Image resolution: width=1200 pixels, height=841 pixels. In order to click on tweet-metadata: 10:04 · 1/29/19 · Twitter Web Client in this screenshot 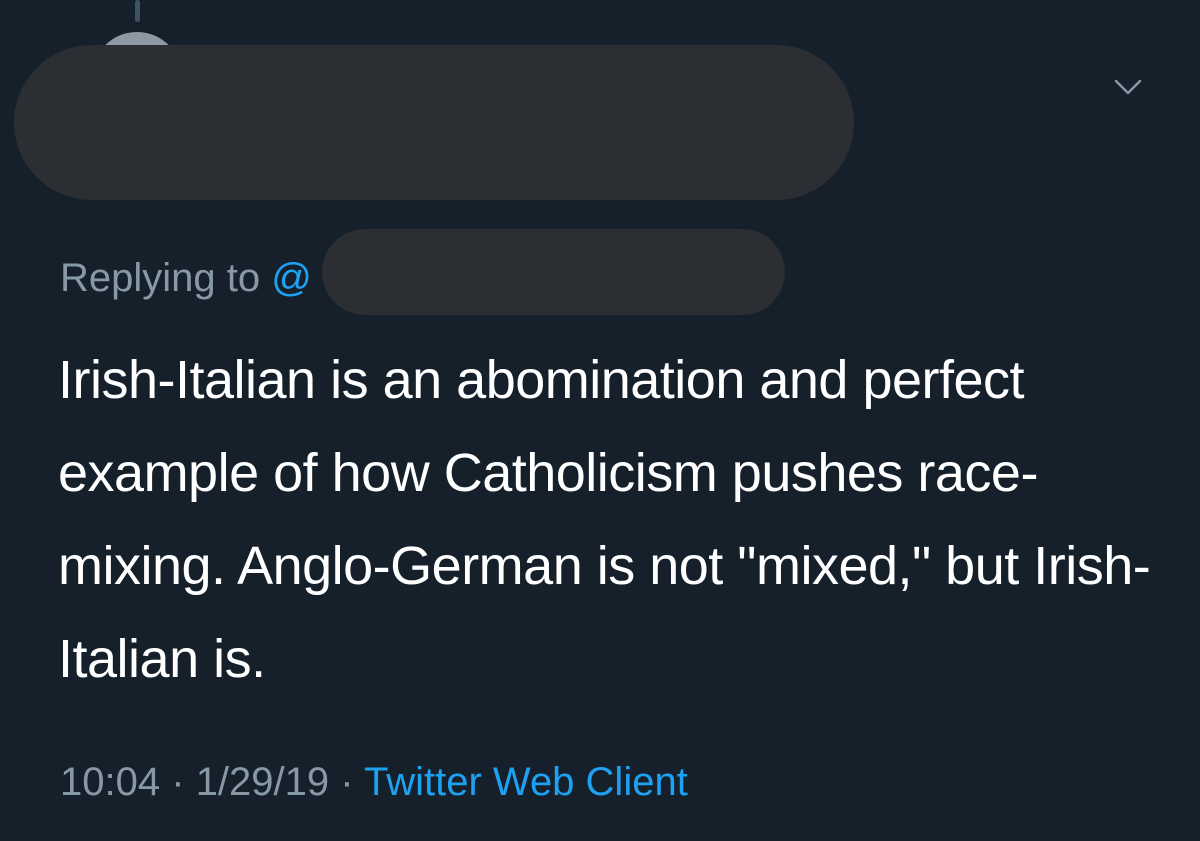, I will do `click(374, 782)`.